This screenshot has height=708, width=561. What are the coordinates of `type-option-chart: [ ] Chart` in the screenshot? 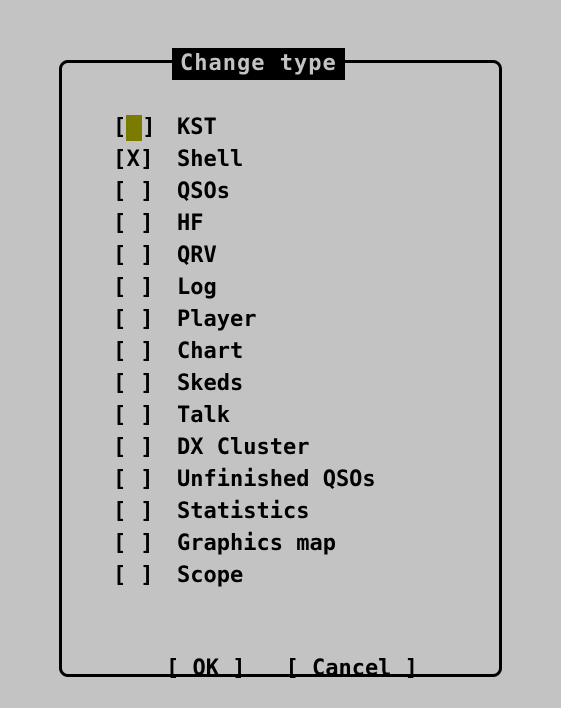 It's located at (244, 352).